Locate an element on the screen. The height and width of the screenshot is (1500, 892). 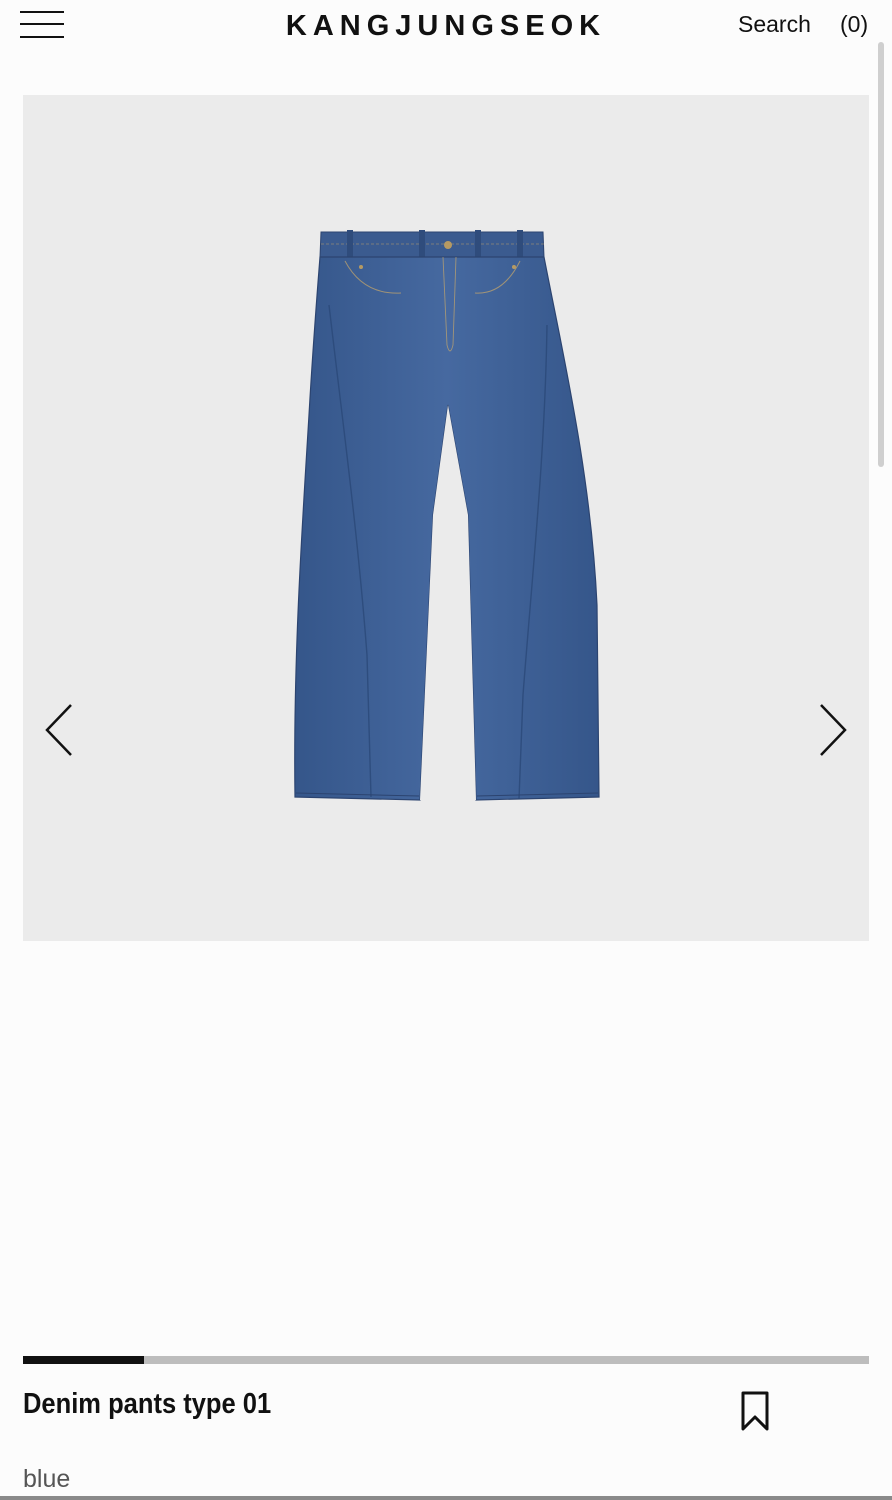
scrollbar is located at coordinates (881, 254).